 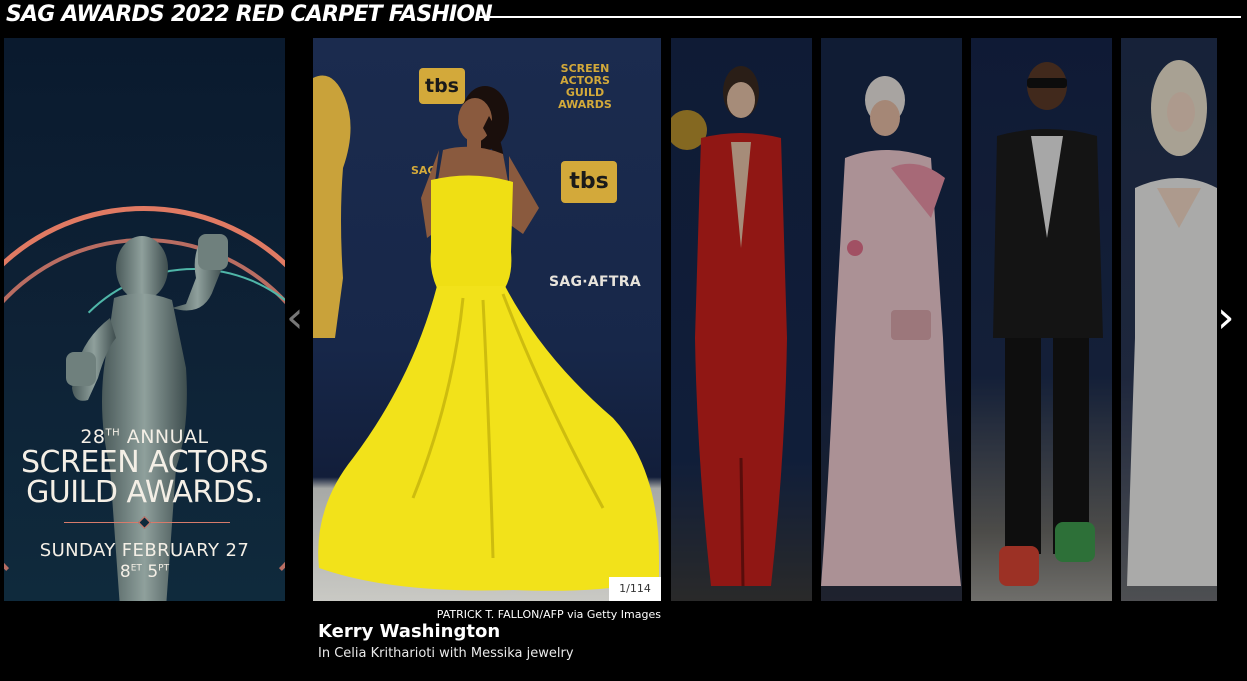 I want to click on promo-title-line2: GUILD AWARDS., so click(x=144, y=492).